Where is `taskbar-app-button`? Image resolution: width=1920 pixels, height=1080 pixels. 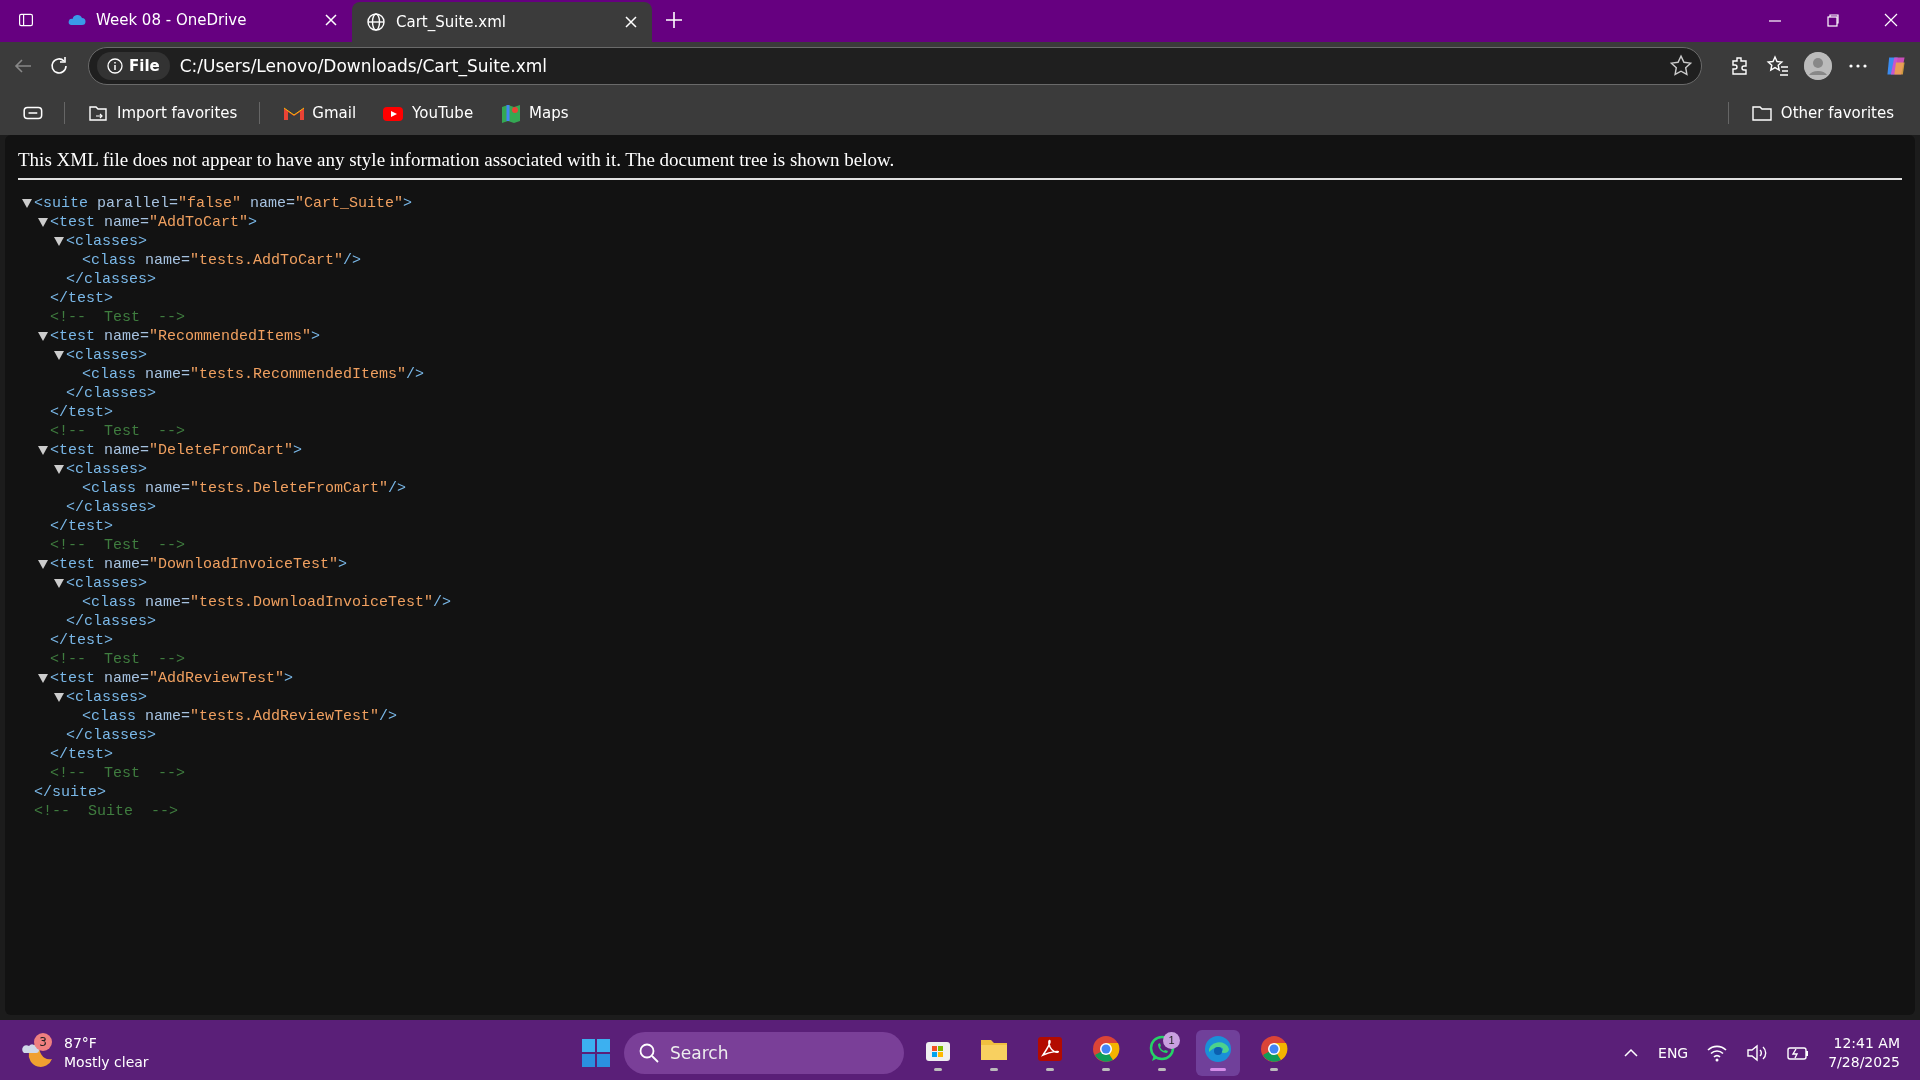
taskbar-app-button is located at coordinates (1218, 1052).